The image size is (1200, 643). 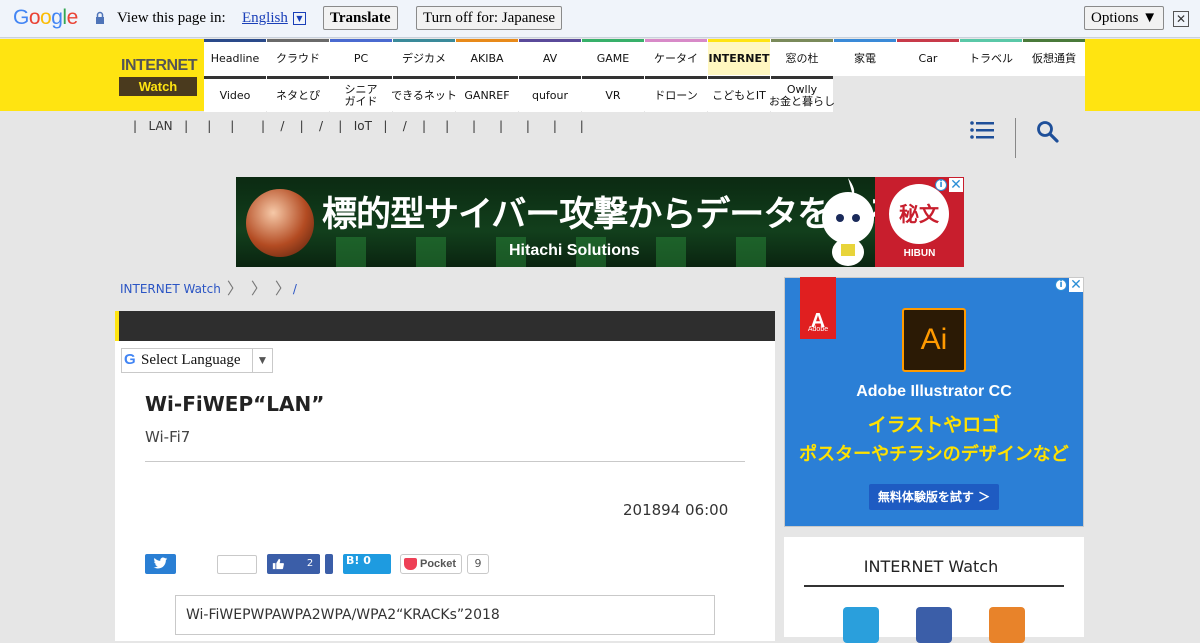 I want to click on breadcrumb-item: INTERNET Watch, so click(x=170, y=289).